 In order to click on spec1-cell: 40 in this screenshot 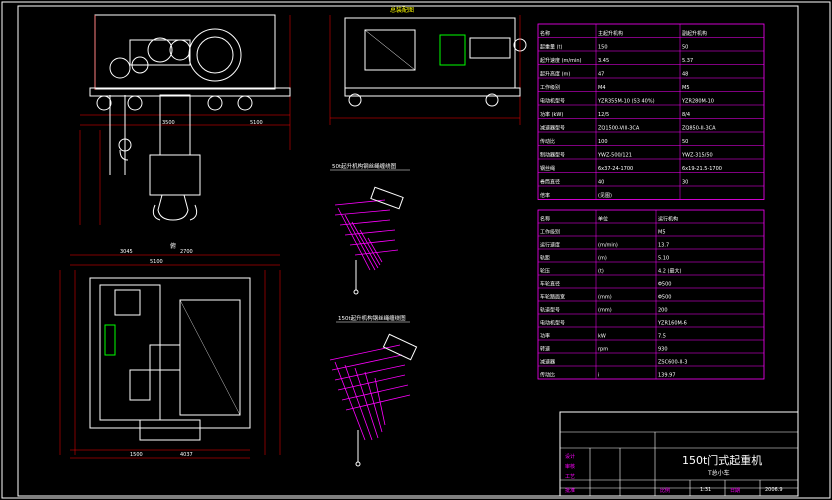, I will do `click(601, 183)`.